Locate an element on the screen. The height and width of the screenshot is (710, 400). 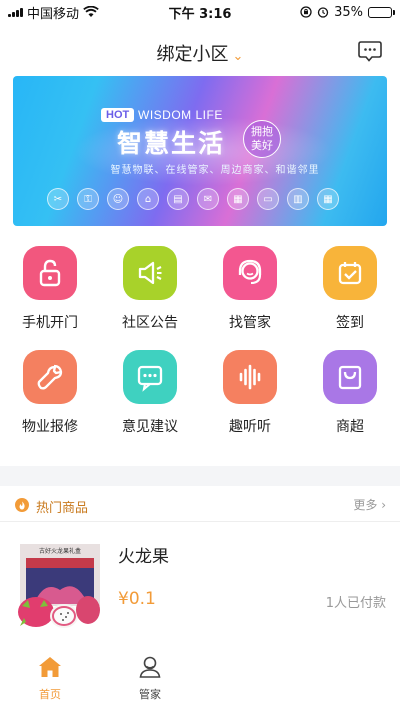
feature-checkin: 签到 is located at coordinates (350, 289).